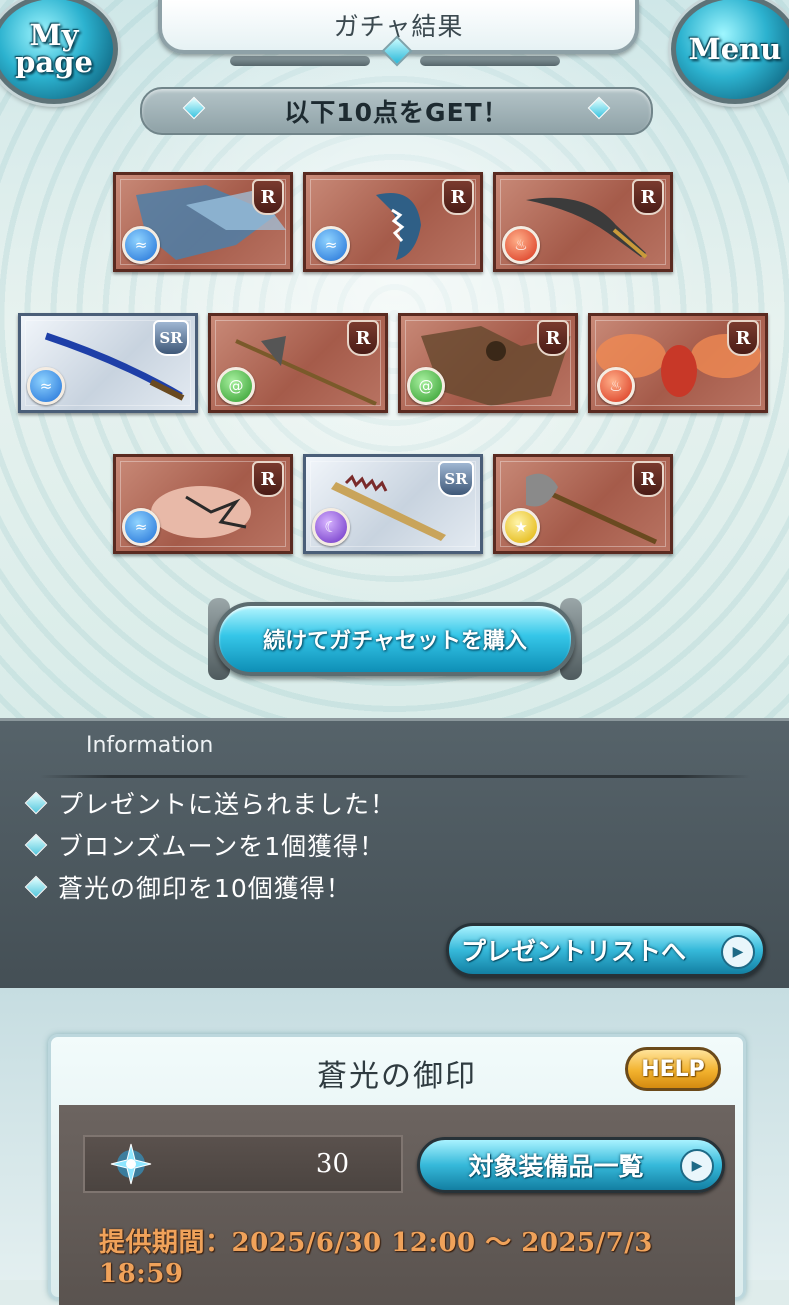 The height and width of the screenshot is (1305, 789). I want to click on target-equipment-label: 対象装備品一覧, so click(556, 1166).